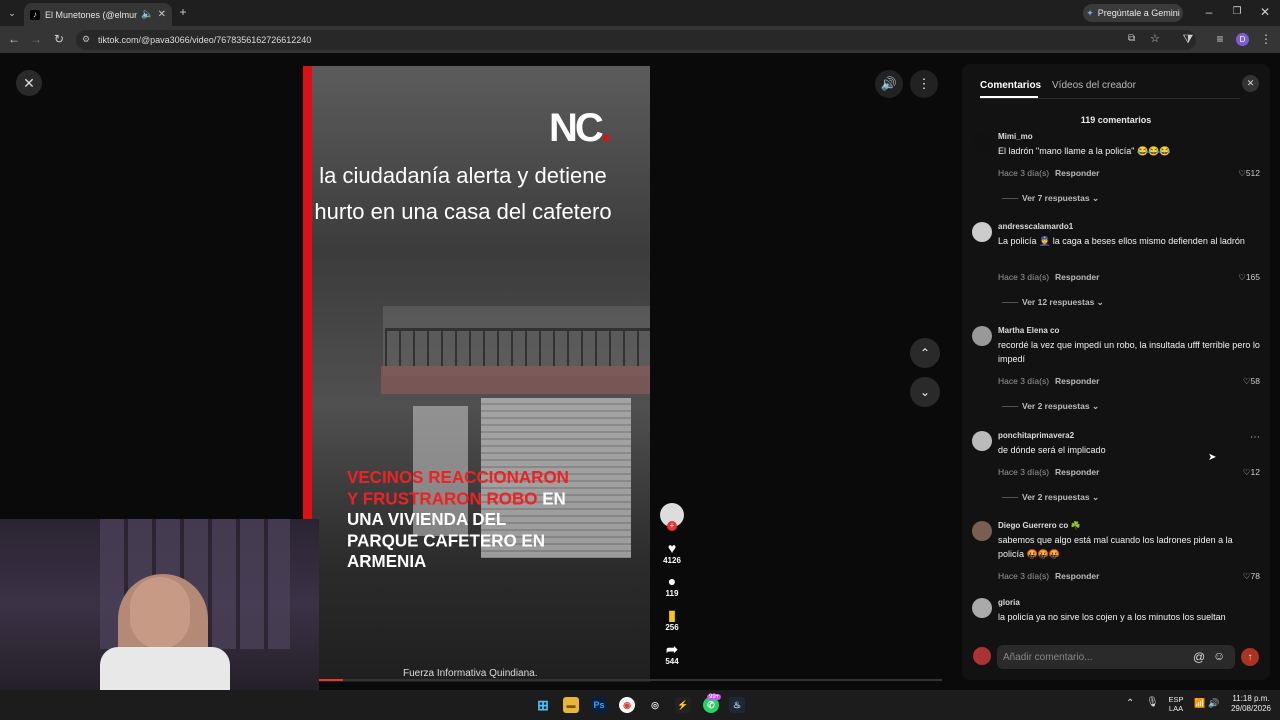 The width and height of the screenshot is (1280, 720). What do you see at coordinates (655, 705) in the screenshot?
I see `obs-icon: ◎` at bounding box center [655, 705].